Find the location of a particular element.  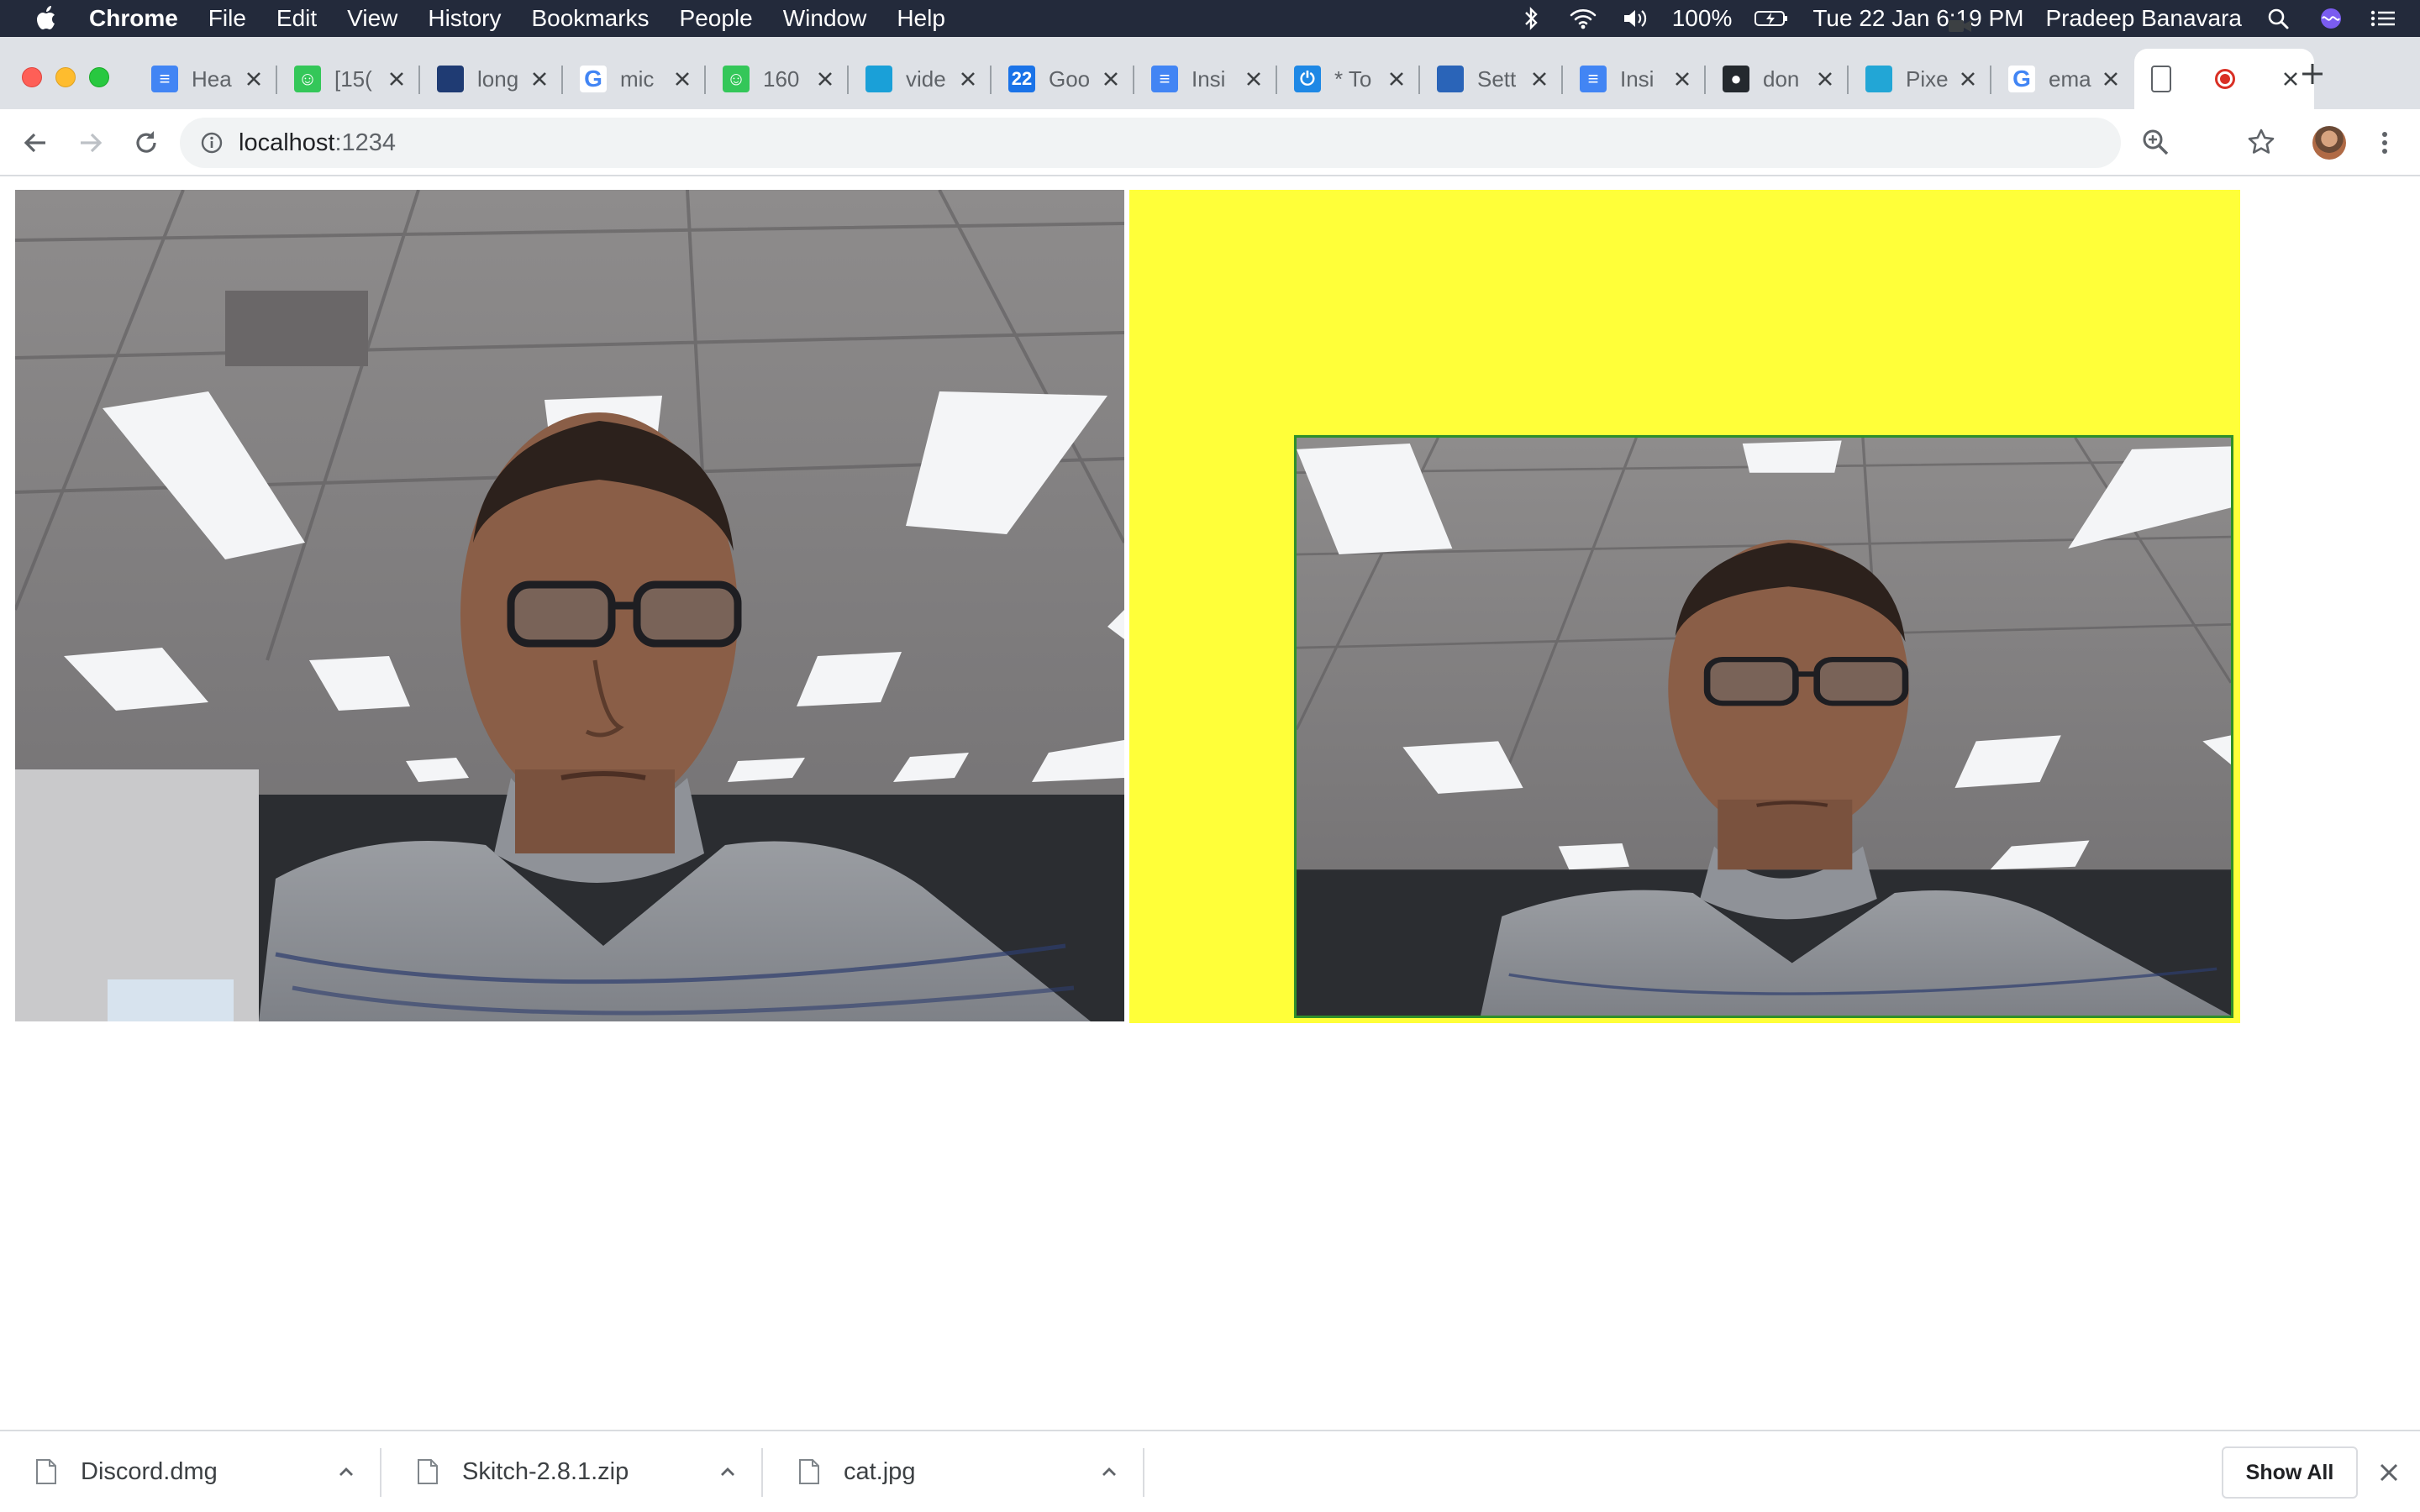

browser-tab: vide is located at coordinates (921, 79).